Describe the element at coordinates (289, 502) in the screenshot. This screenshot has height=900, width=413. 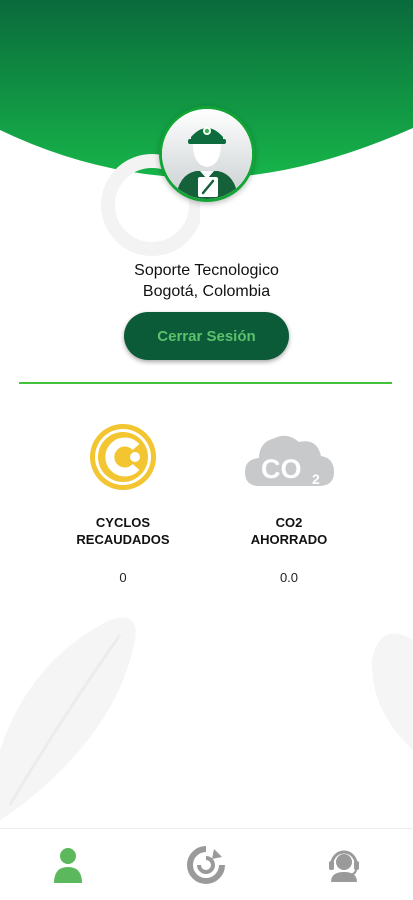
I see `stat-co2: CO 2 CO2 AHORRADO 0.0` at that location.